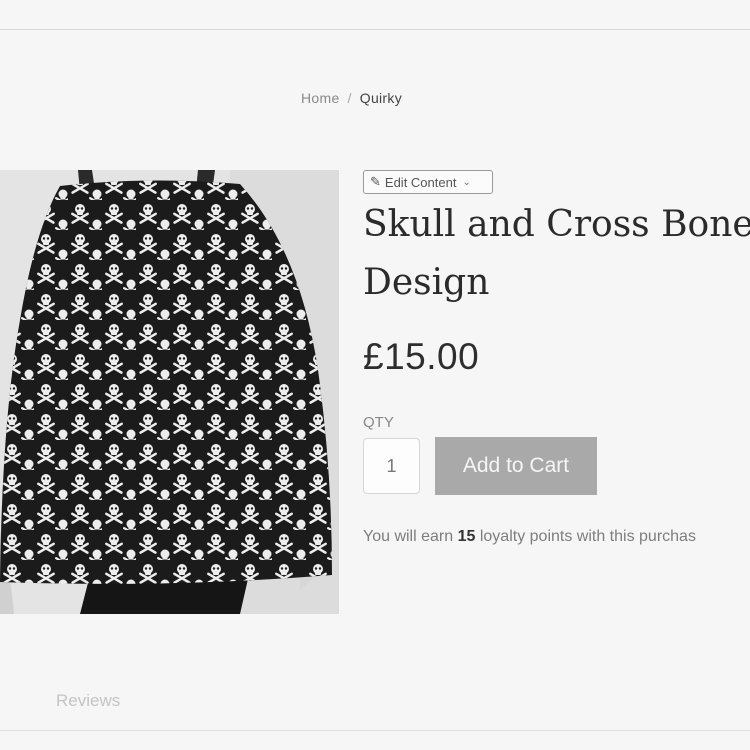 The image size is (750, 750). What do you see at coordinates (320, 98) in the screenshot?
I see `breadcrumb-home-link: Home` at bounding box center [320, 98].